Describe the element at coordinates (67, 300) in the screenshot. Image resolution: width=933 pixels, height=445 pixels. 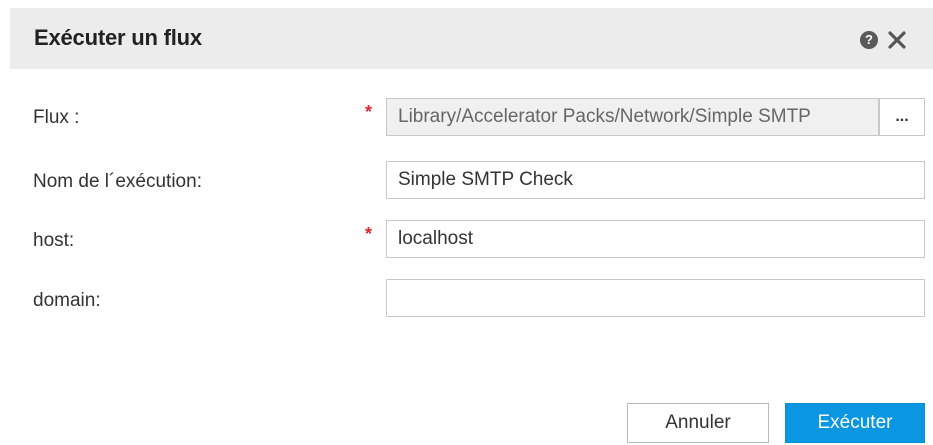
I see `domain-label: domain:` at that location.